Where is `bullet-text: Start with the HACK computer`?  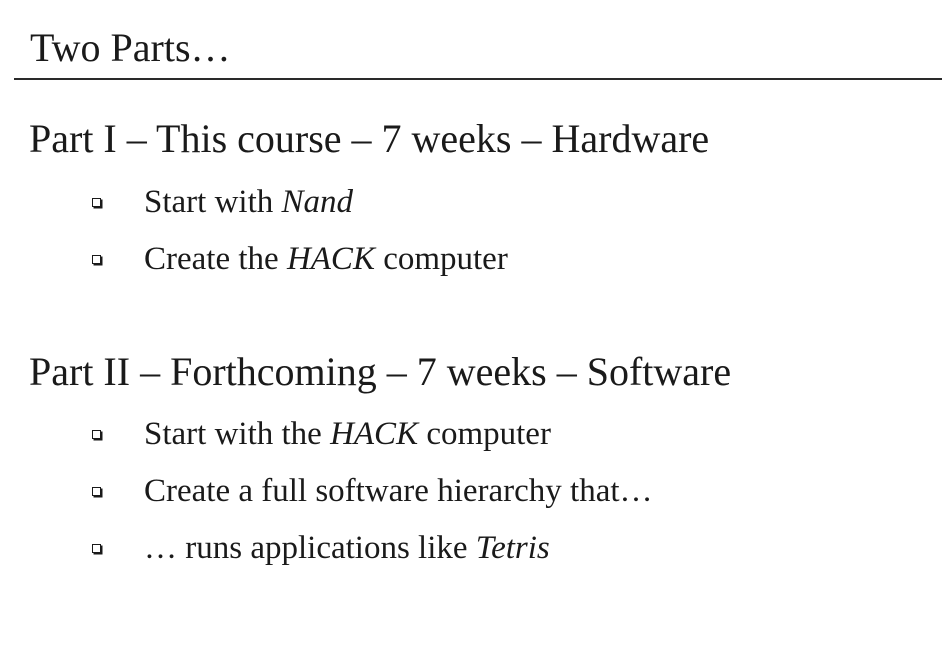 bullet-text: Start with the HACK computer is located at coordinates (347, 434).